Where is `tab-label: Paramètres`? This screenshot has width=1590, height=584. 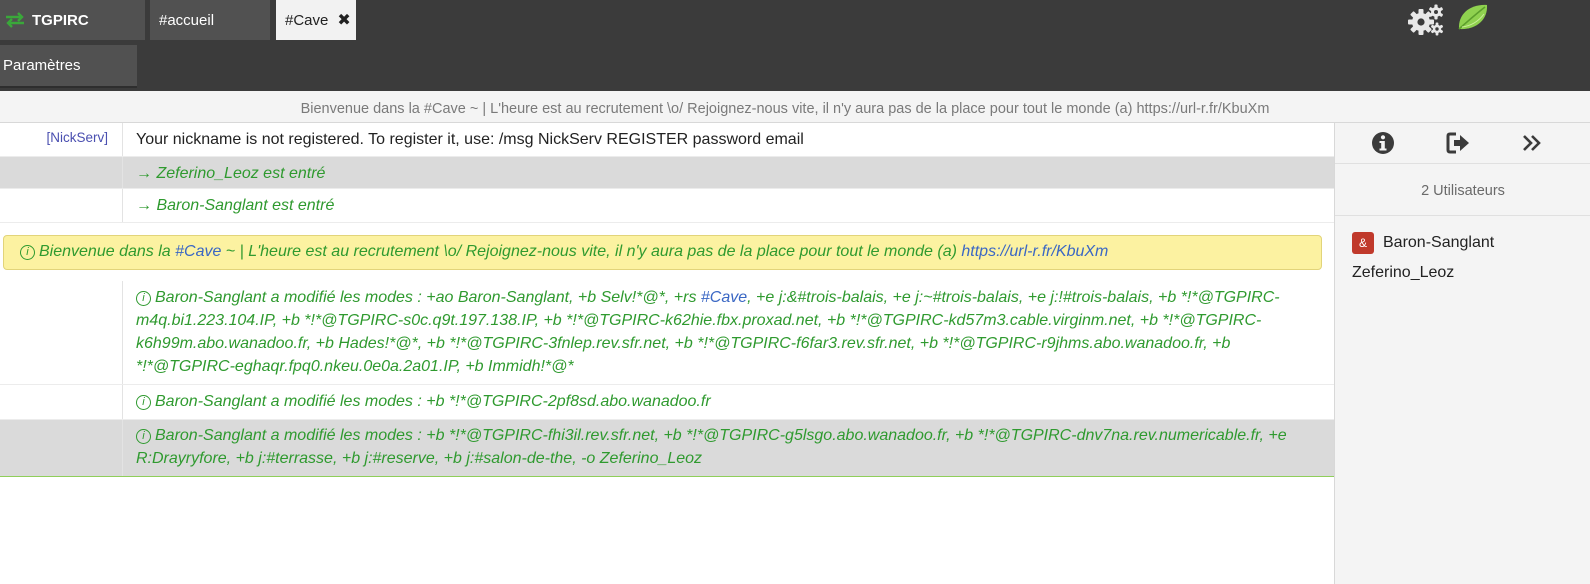
tab-label: Paramètres is located at coordinates (42, 65).